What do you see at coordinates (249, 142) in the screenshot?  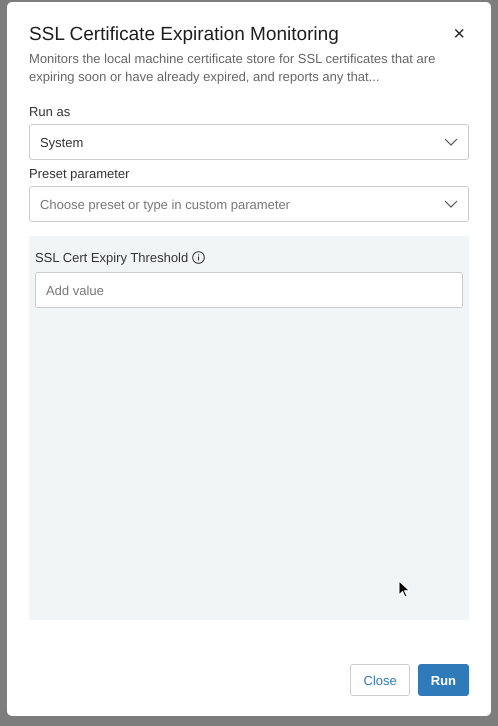 I see `run-as-dropdown: System` at bounding box center [249, 142].